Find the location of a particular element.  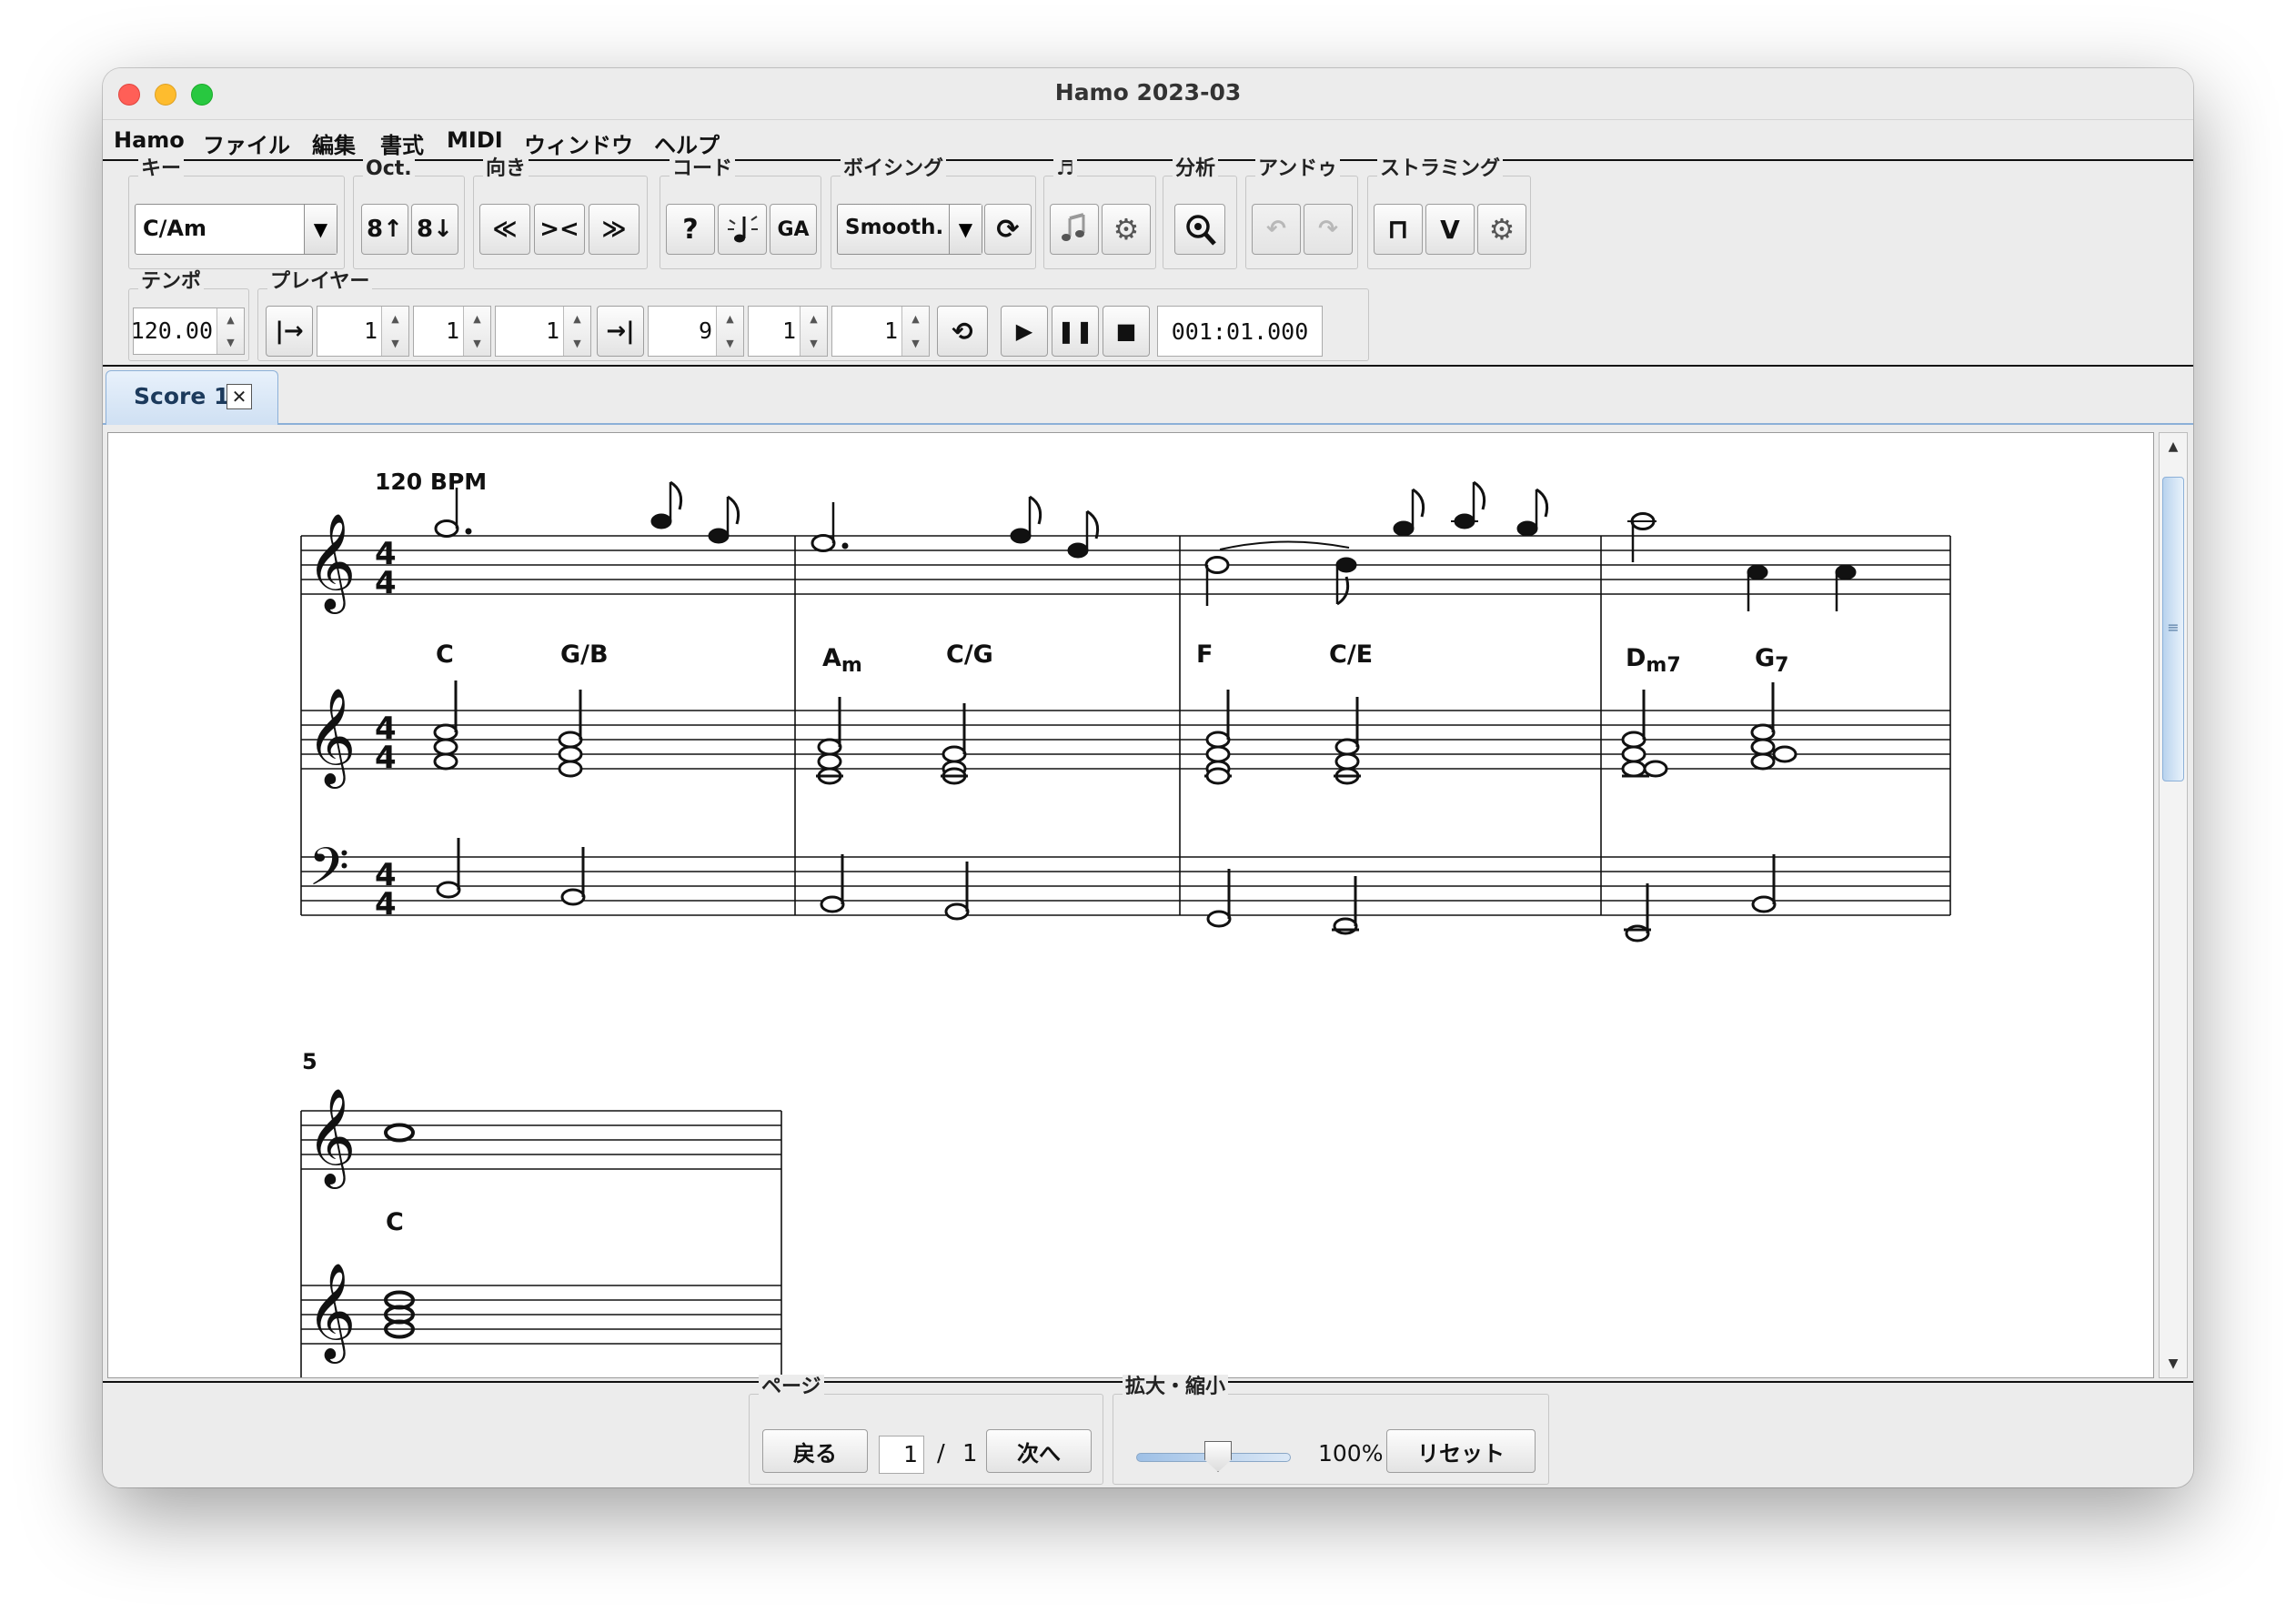

time-signatures: 44 44 44 is located at coordinates (386, 729).